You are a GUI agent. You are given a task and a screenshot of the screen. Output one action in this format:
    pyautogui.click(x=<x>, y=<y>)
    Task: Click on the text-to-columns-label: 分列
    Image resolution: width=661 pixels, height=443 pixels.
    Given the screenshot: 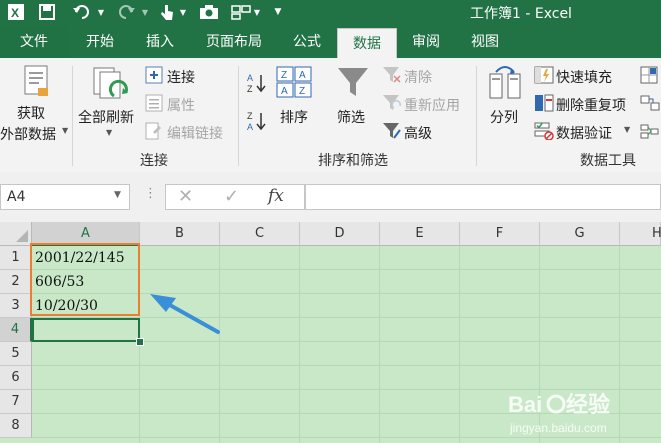 What is the action you would take?
    pyautogui.click(x=504, y=117)
    